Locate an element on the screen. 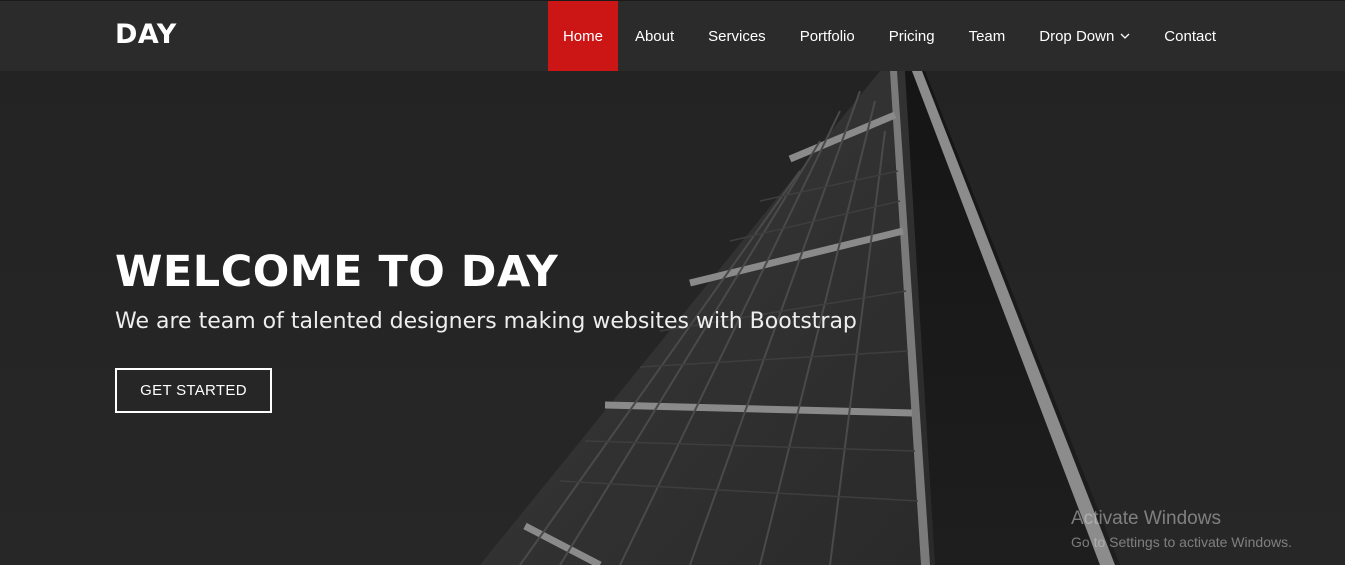 The image size is (1345, 565). nav-item-about: About is located at coordinates (654, 36).